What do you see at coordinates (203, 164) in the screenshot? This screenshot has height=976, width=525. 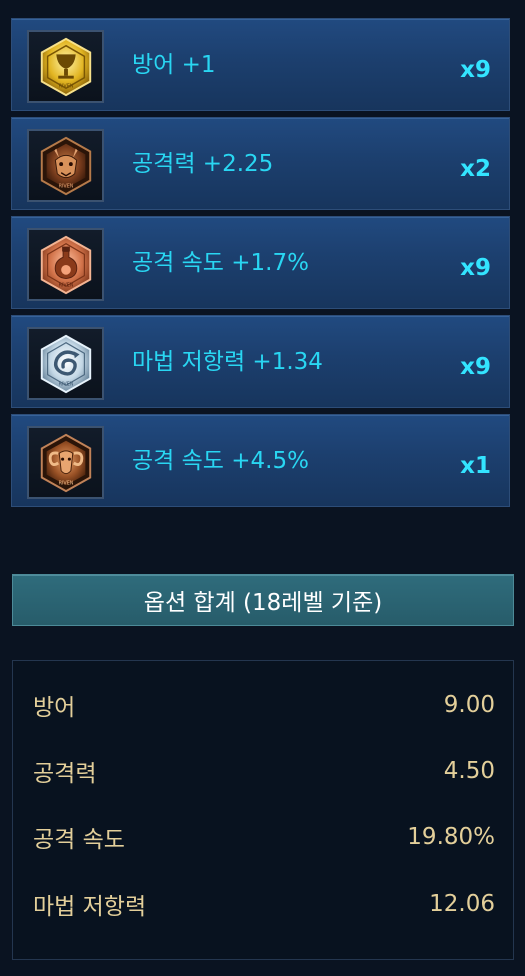 I see `rune-name: 공격력 +2.25` at bounding box center [203, 164].